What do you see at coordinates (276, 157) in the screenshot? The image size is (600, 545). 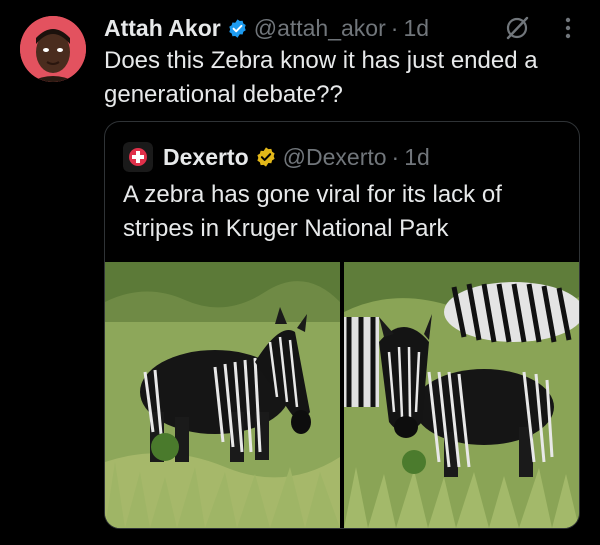 I see `quoted-header: Dexerto @Dexerto · 1d` at bounding box center [276, 157].